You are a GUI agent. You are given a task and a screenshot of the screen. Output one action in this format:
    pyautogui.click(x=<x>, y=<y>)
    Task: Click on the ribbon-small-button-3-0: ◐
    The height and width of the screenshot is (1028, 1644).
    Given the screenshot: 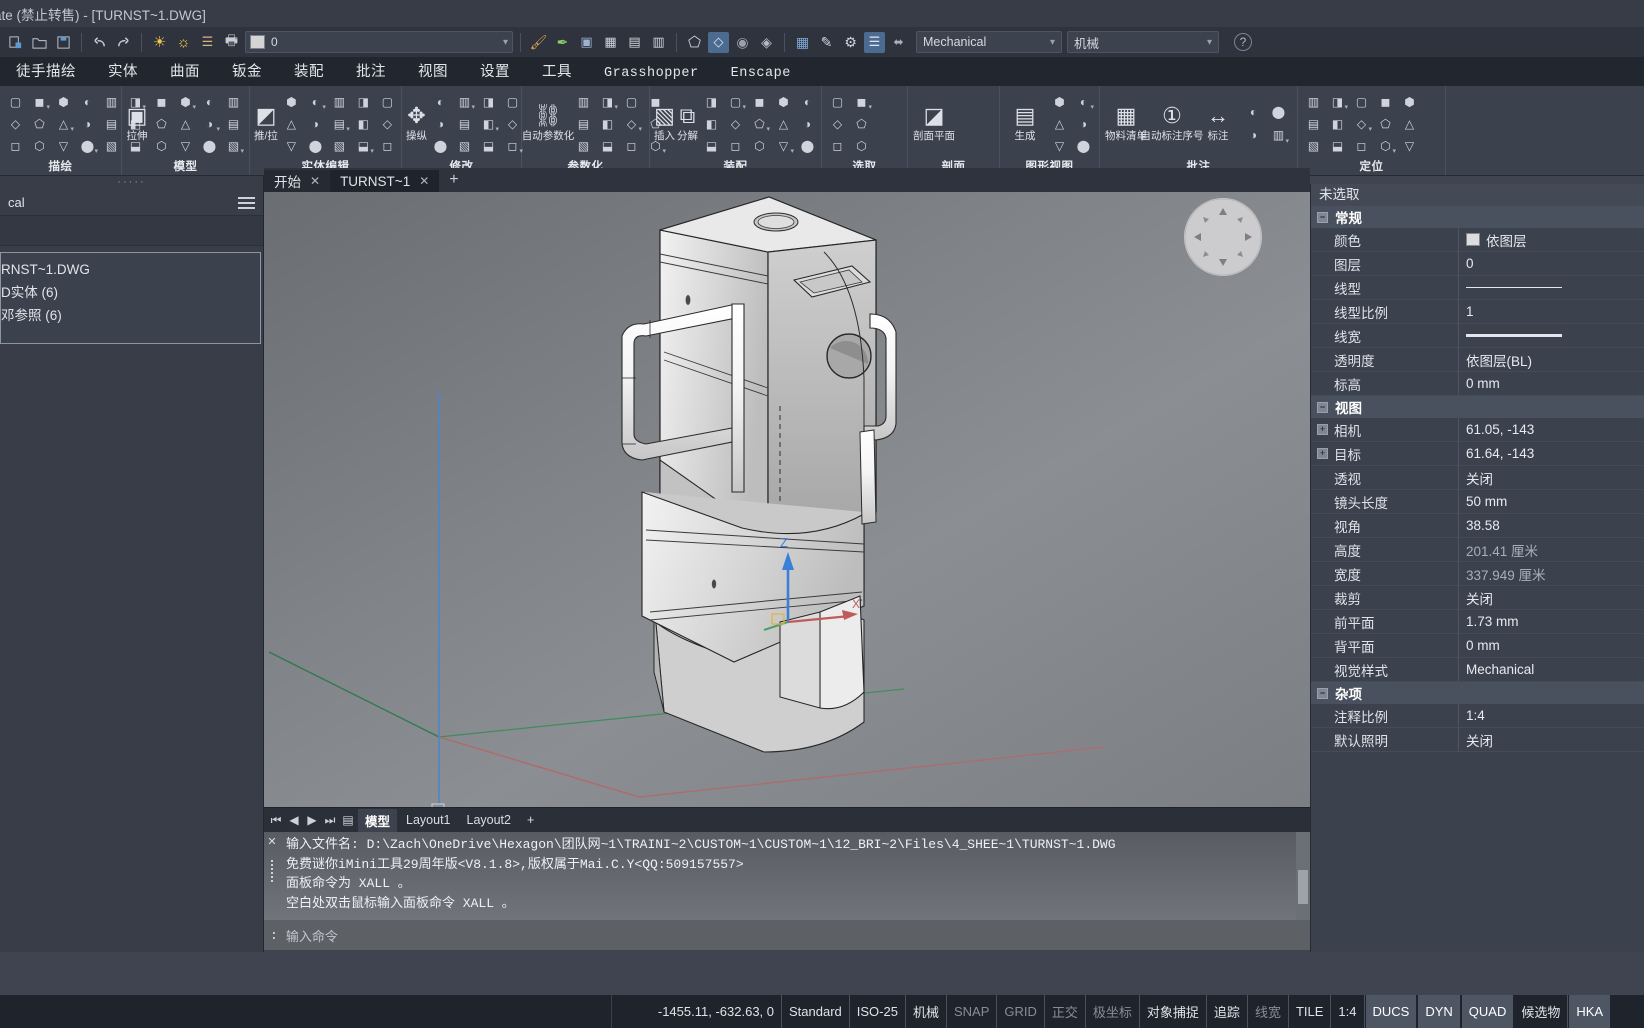 What is the action you would take?
    pyautogui.click(x=440, y=101)
    